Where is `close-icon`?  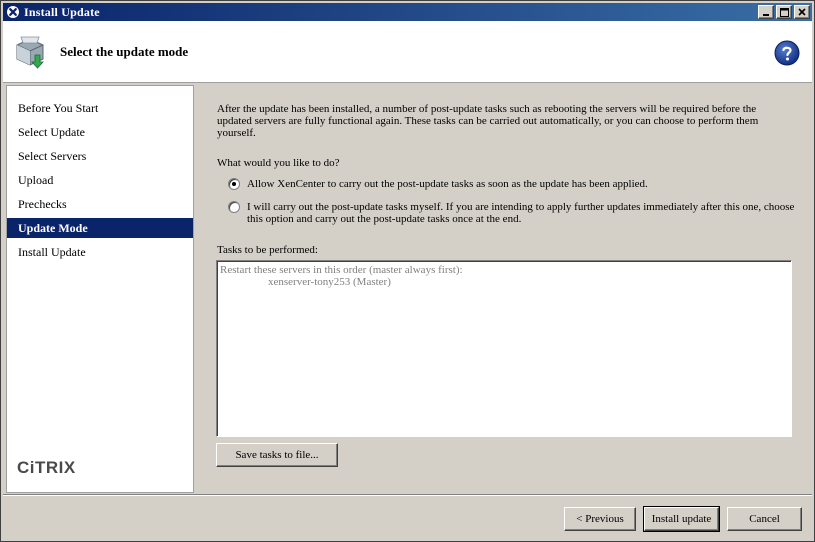
close-icon is located at coordinates (802, 12).